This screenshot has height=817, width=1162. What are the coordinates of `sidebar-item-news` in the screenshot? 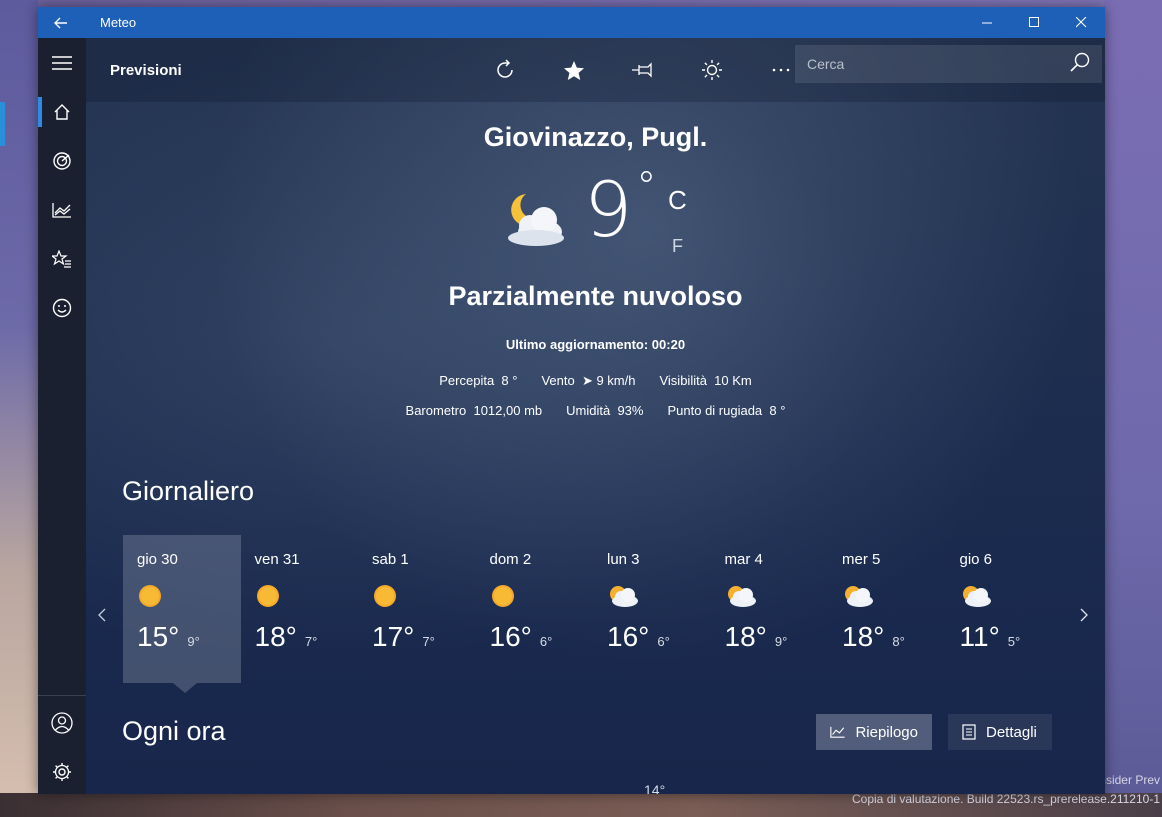 It's located at (62, 307).